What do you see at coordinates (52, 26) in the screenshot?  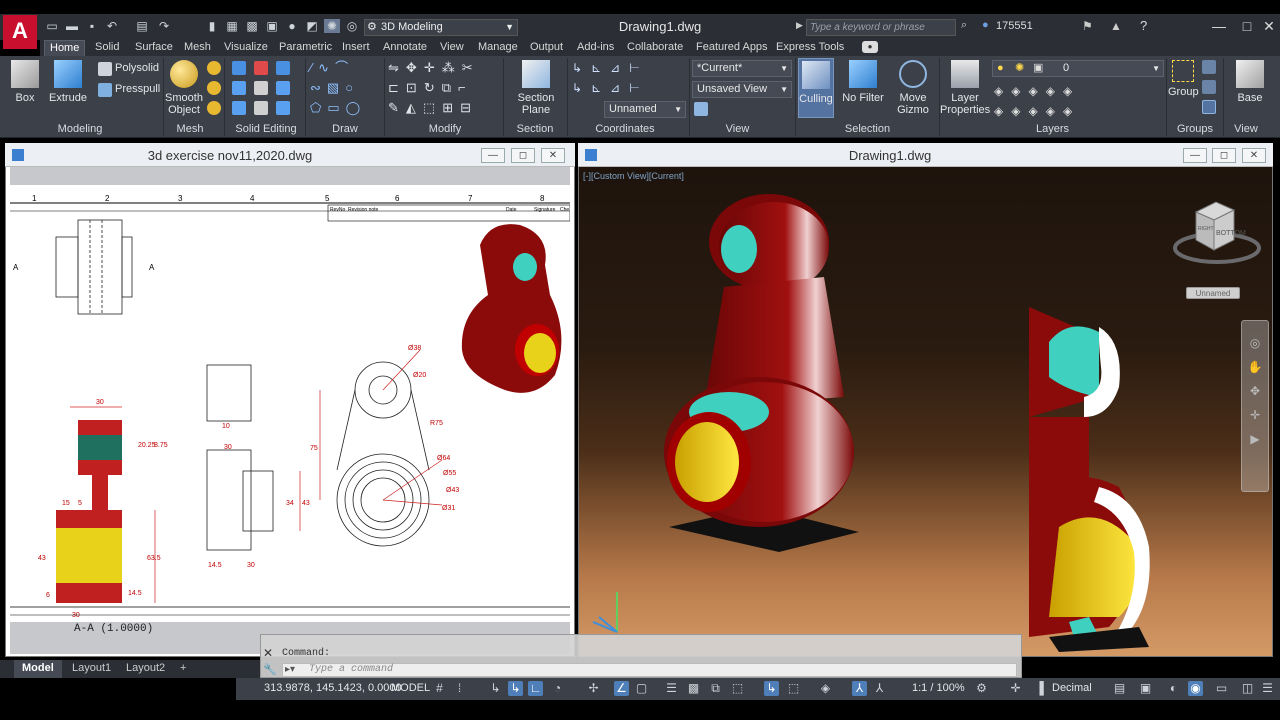 I see `new-icon: ▭` at bounding box center [52, 26].